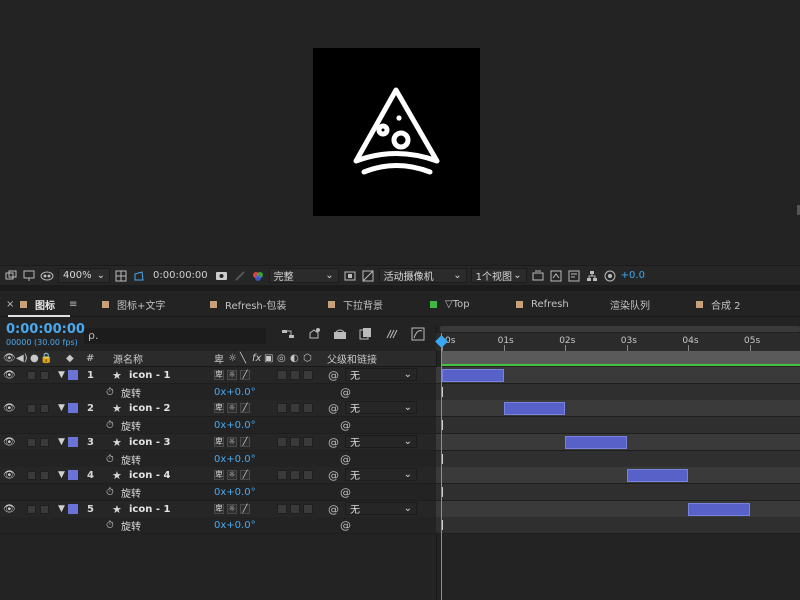  What do you see at coordinates (121, 276) in the screenshot?
I see `grid-guides-icon` at bounding box center [121, 276].